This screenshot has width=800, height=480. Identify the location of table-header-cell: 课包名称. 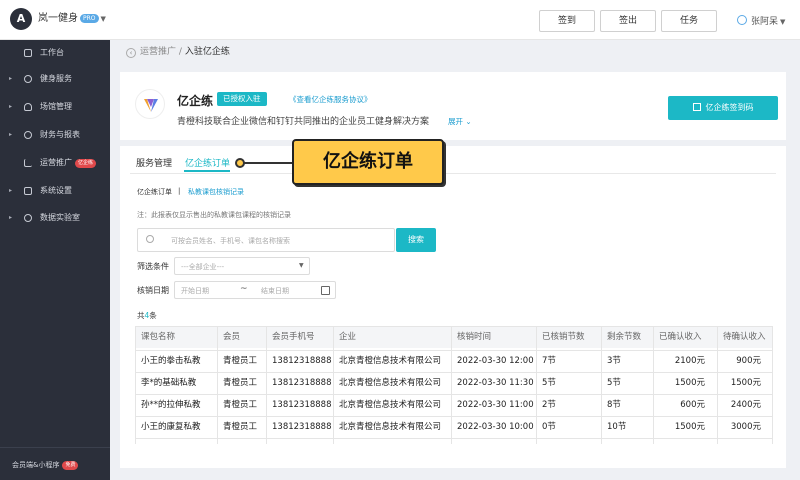
(176, 337).